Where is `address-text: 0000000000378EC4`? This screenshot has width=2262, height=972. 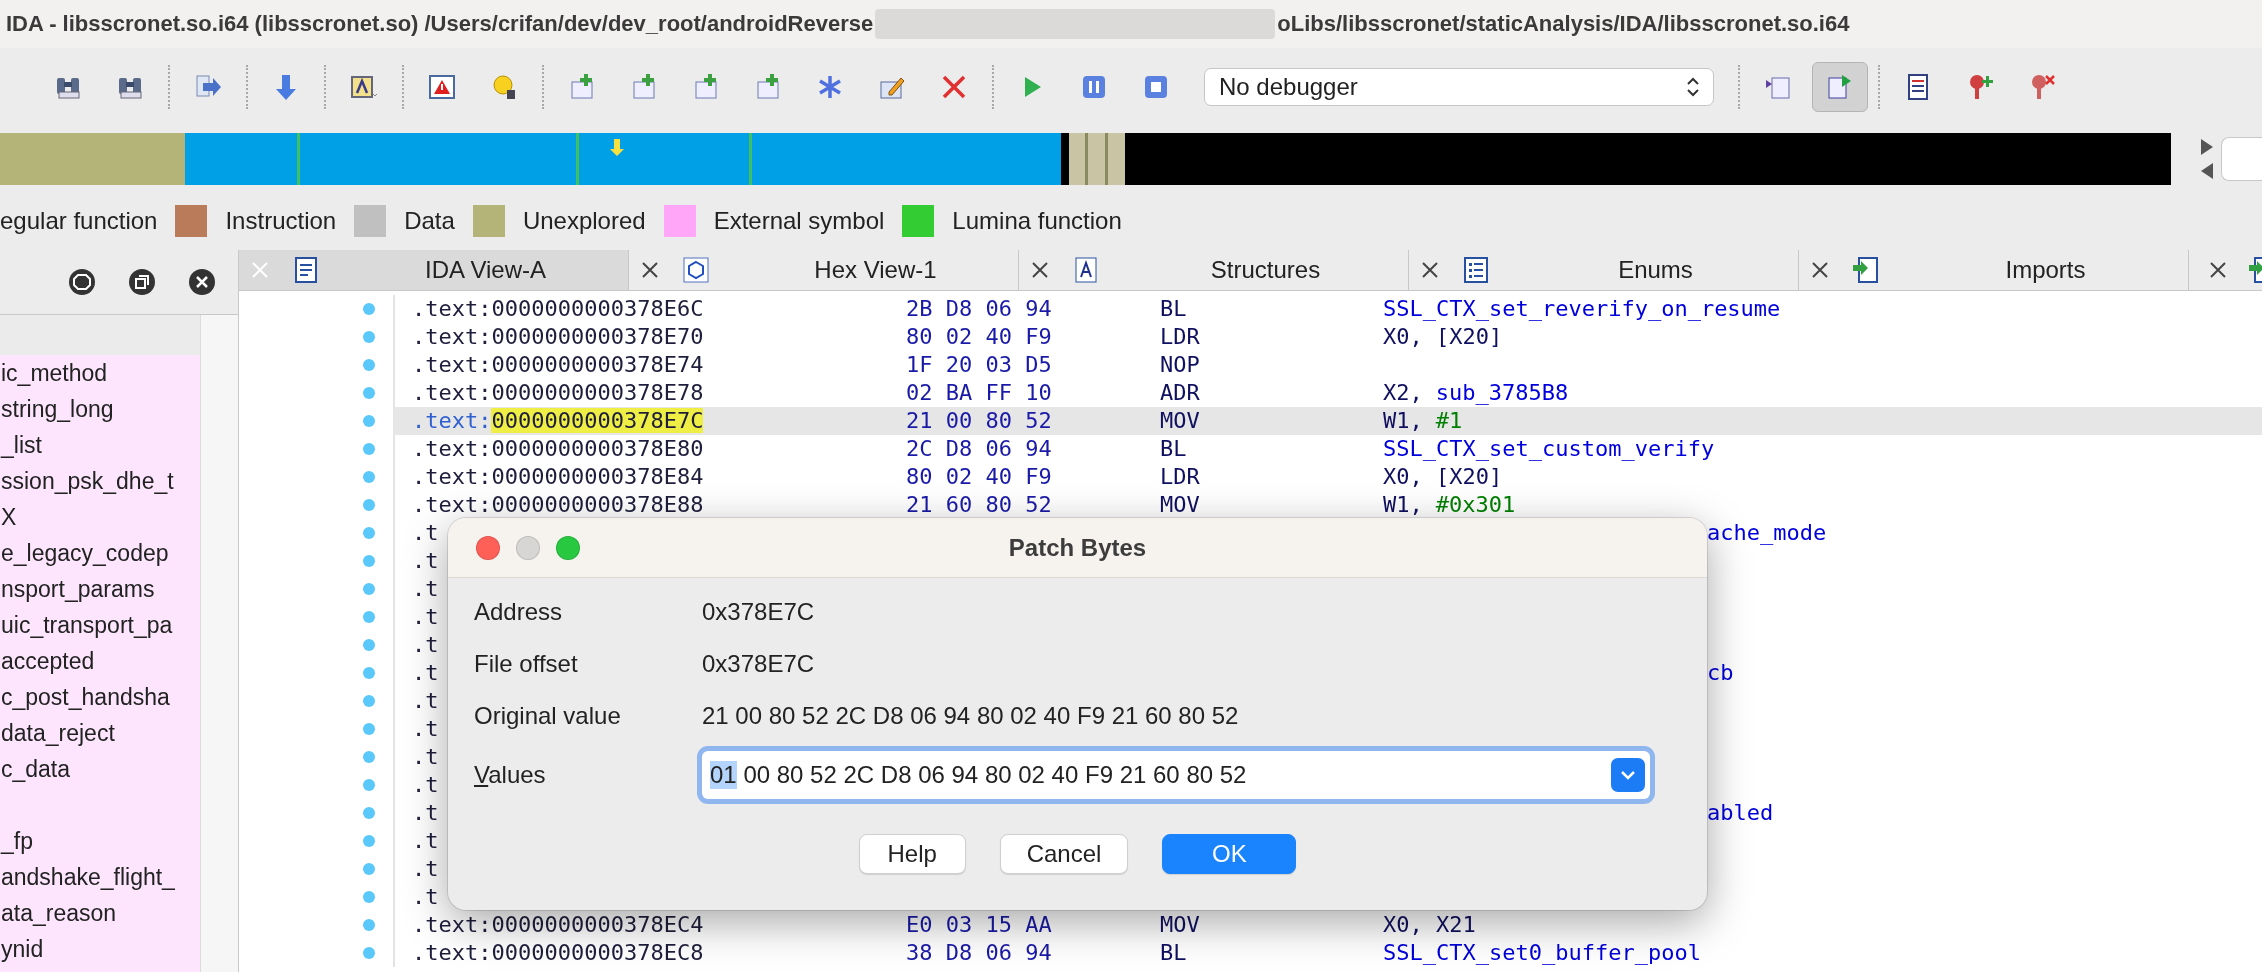
address-text: 0000000000378EC4 is located at coordinates (597, 924).